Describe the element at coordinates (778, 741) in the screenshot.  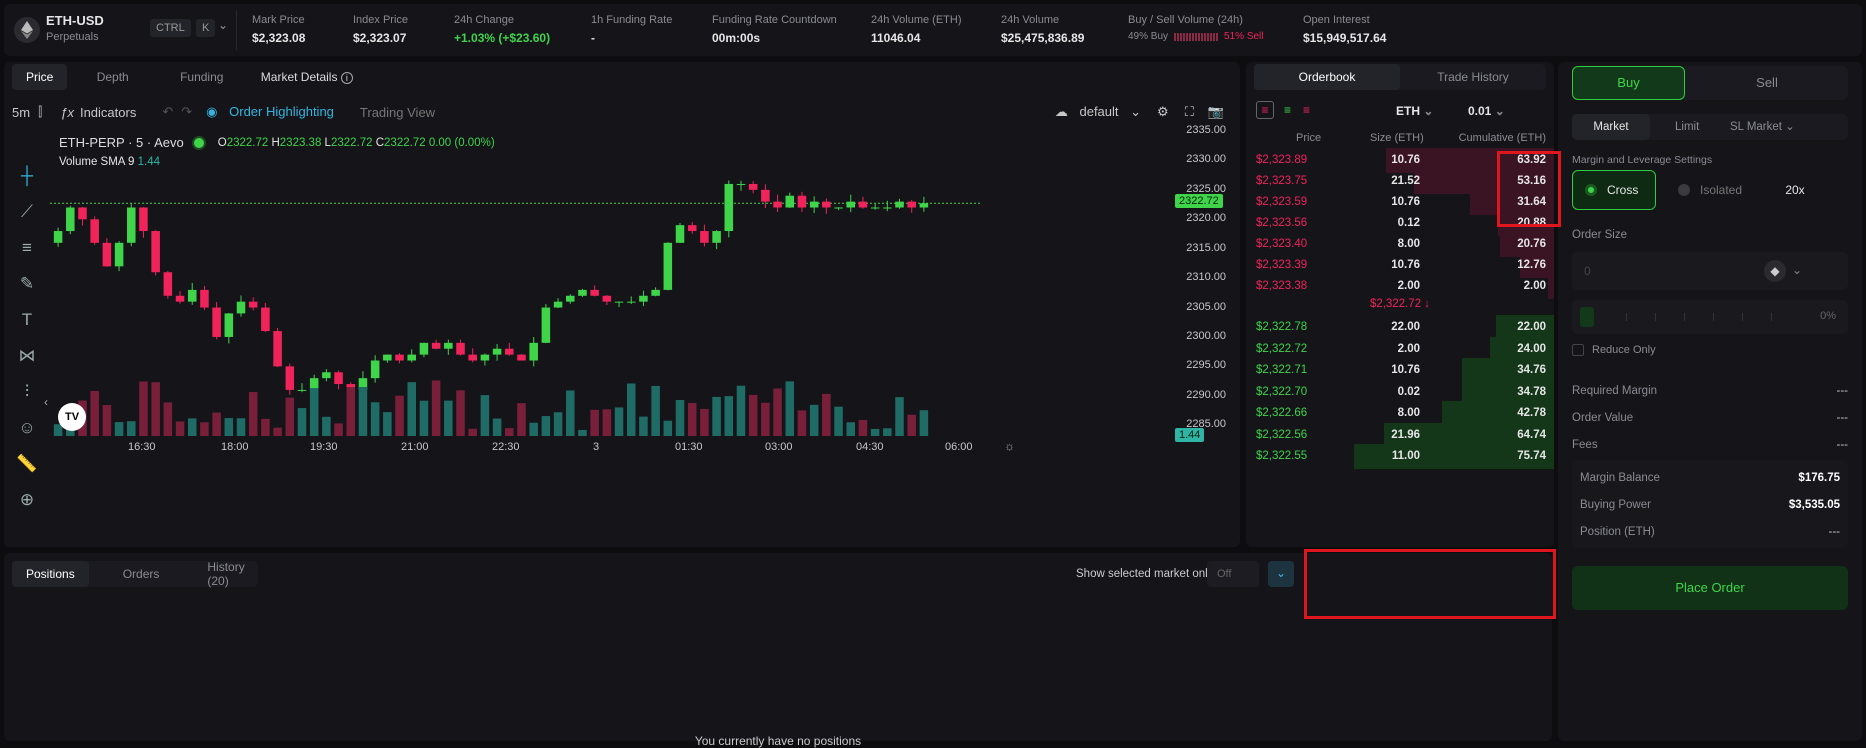
I see `empty-positions-message: You currently have no positions` at that location.